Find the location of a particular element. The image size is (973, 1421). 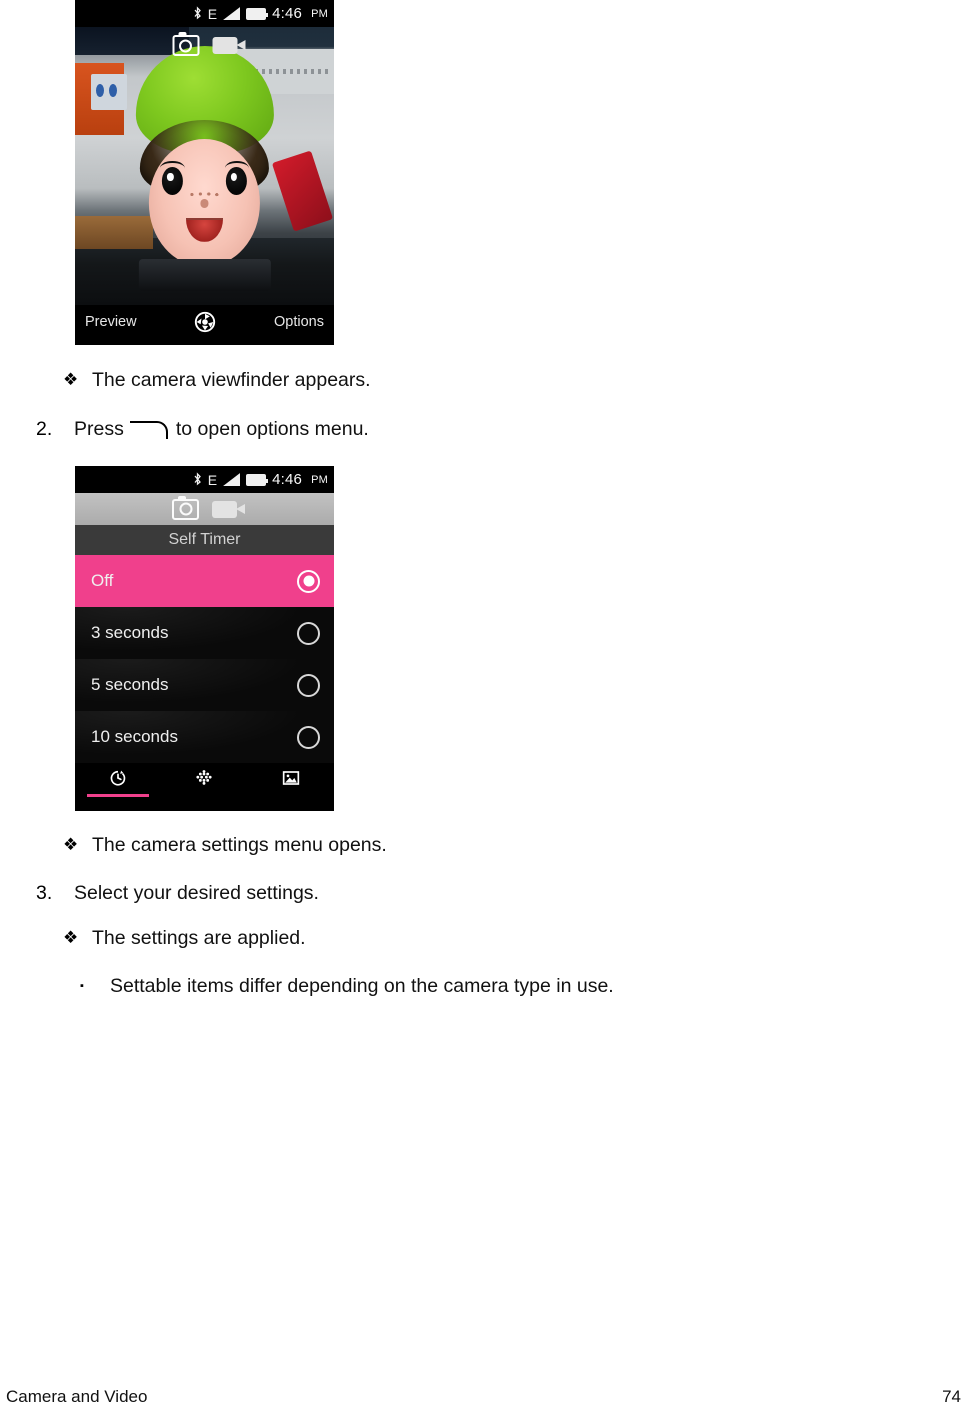

menu-key-icon is located at coordinates (149, 429).